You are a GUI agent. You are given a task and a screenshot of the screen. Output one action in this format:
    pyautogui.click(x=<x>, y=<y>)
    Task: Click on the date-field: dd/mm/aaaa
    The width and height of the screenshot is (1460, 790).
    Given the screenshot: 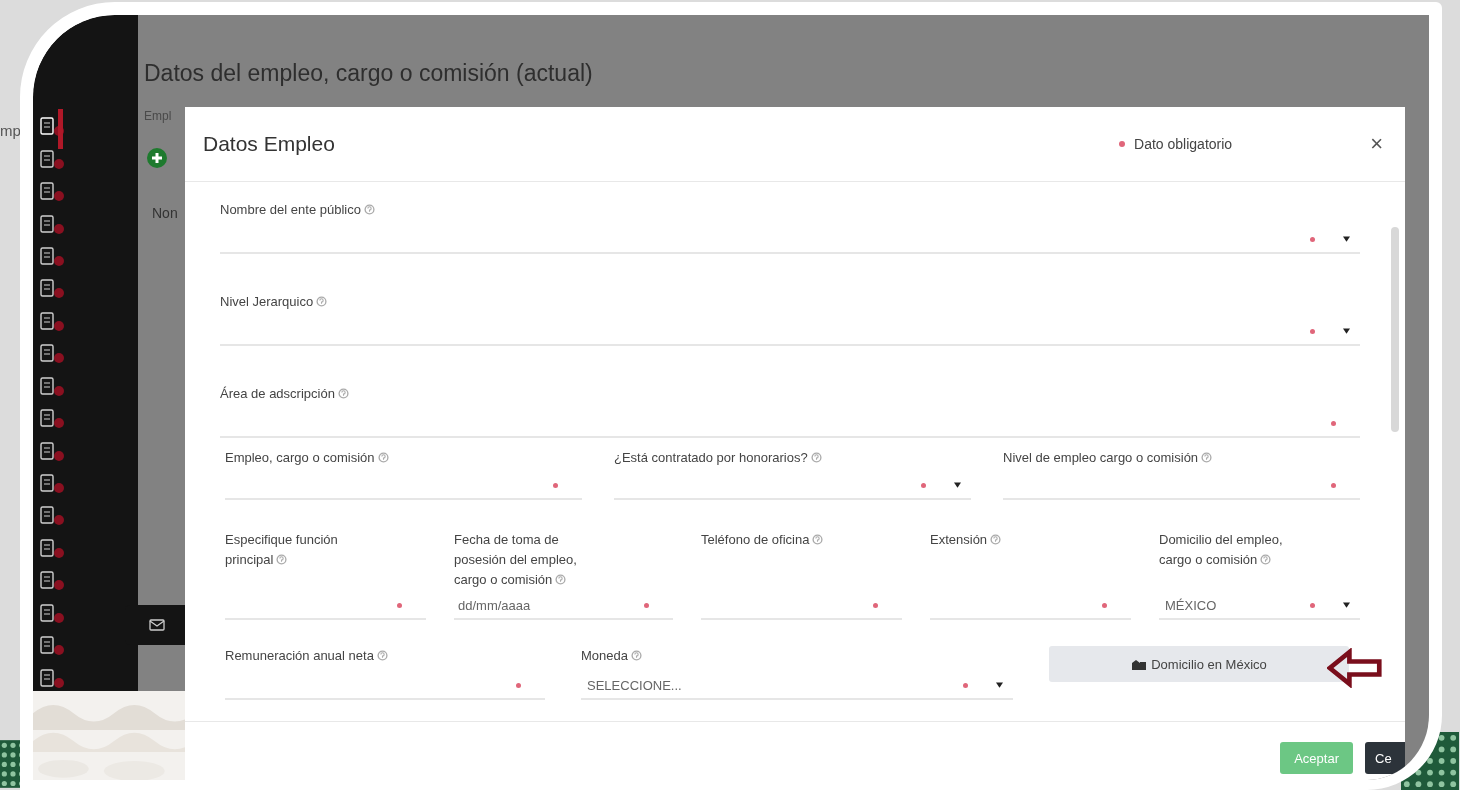 What is the action you would take?
    pyautogui.click(x=544, y=605)
    